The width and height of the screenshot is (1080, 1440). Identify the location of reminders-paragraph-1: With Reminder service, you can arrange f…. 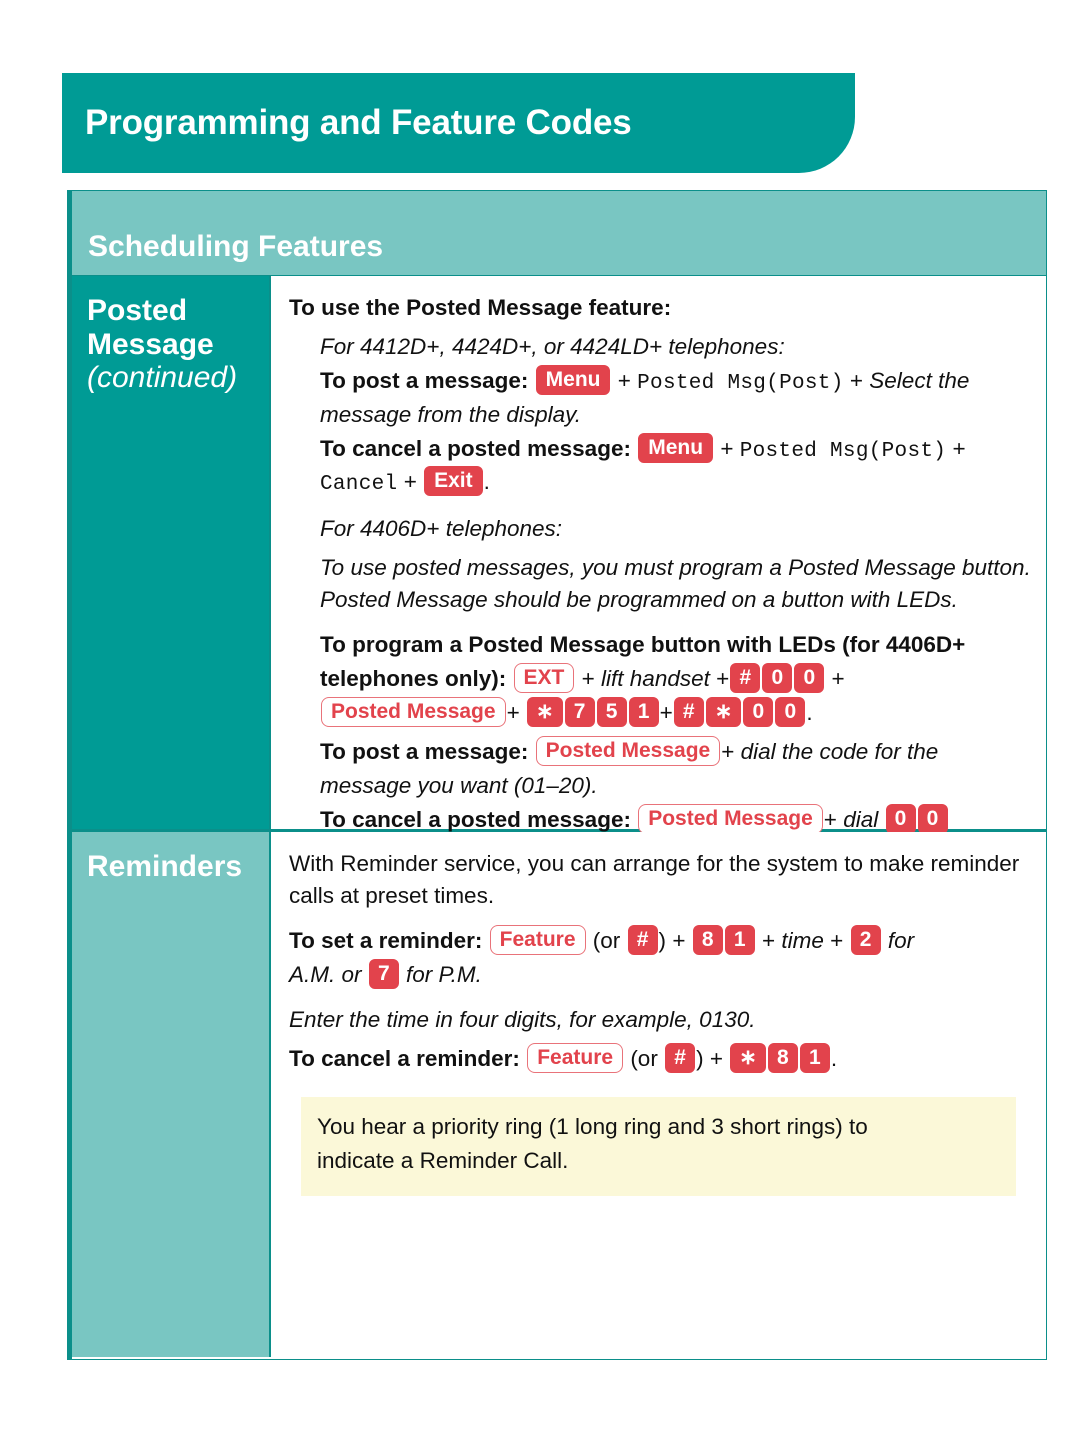
(654, 879).